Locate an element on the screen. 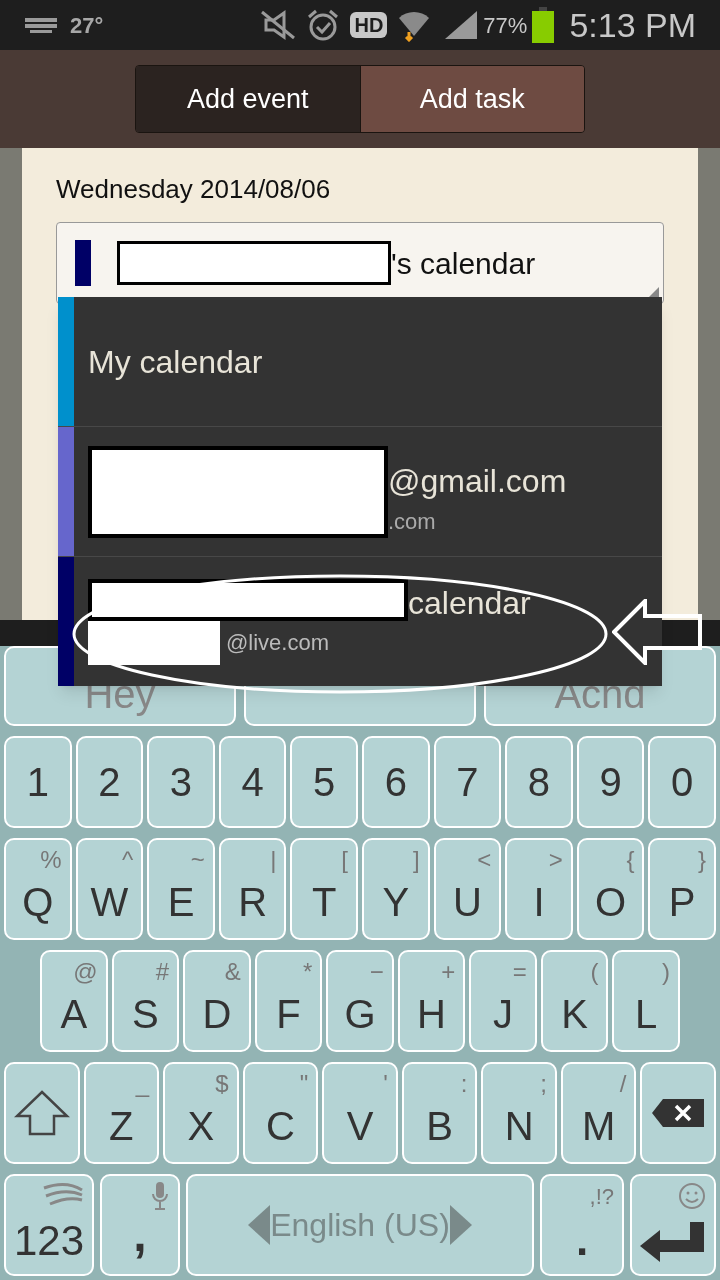  letter-key: { O is located at coordinates (610, 889).